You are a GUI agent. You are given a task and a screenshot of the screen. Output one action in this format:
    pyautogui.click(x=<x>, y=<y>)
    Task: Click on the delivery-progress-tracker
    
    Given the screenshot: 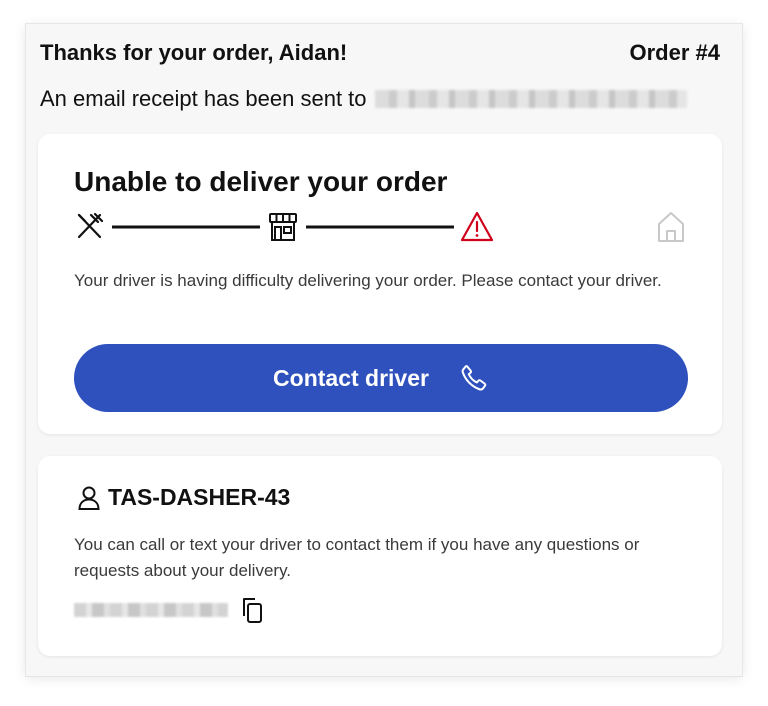 What is the action you would take?
    pyautogui.click(x=381, y=226)
    